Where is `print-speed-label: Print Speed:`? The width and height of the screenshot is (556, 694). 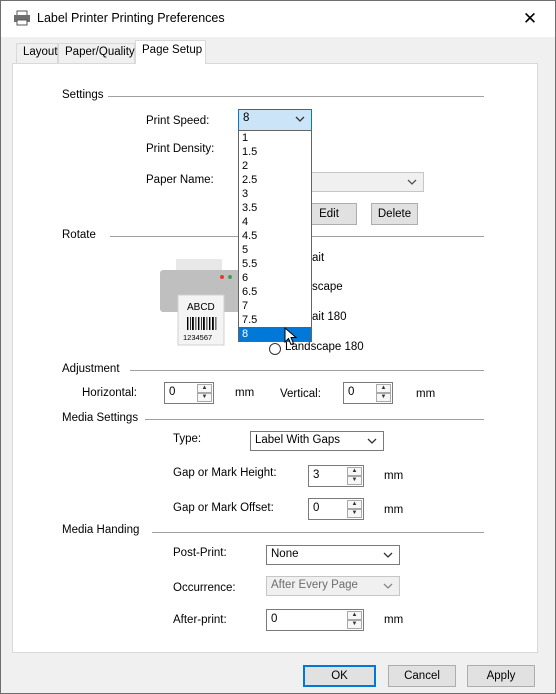
print-speed-label: Print Speed: is located at coordinates (178, 121).